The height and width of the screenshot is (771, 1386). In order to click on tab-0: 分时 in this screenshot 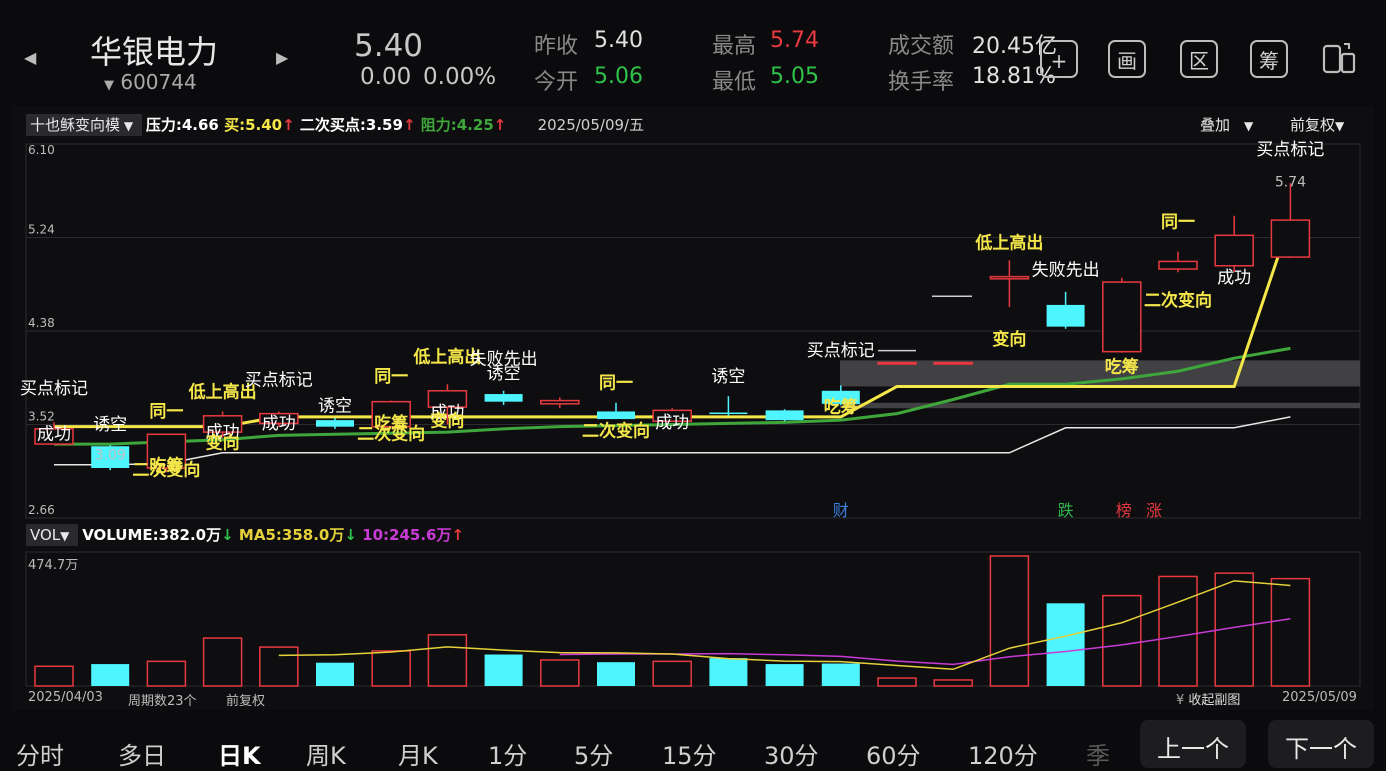, I will do `click(40, 753)`.